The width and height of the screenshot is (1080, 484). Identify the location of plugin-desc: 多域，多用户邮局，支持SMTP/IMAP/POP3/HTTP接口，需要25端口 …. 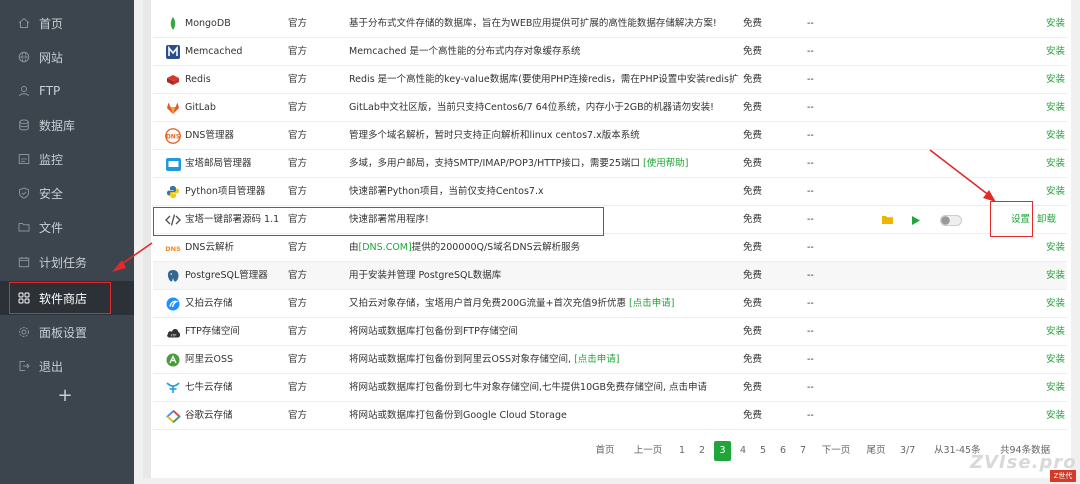
(544, 163).